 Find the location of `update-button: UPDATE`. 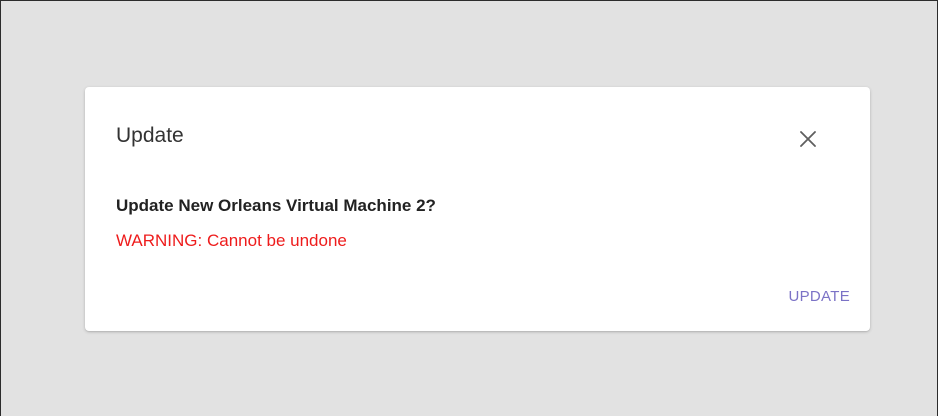

update-button: UPDATE is located at coordinates (819, 296).